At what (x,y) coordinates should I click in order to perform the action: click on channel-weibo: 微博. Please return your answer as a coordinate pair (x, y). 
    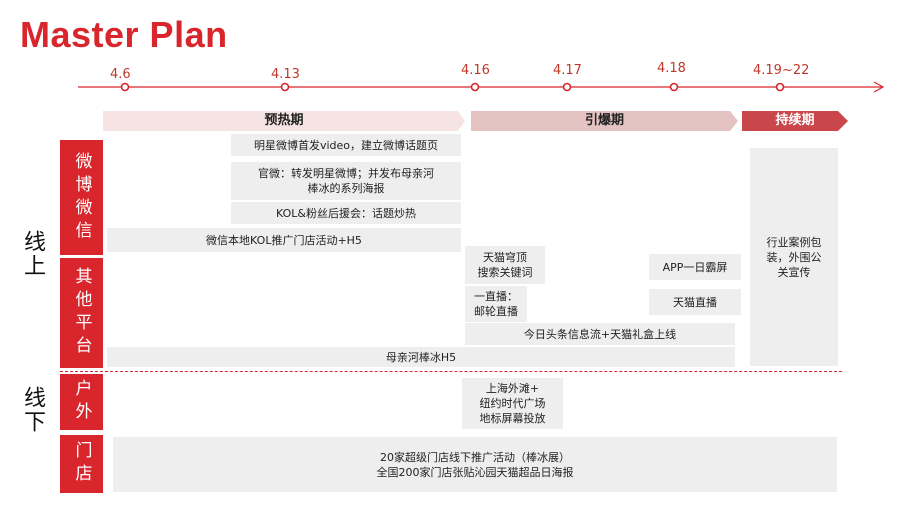
    Looking at the image, I should click on (81, 174).